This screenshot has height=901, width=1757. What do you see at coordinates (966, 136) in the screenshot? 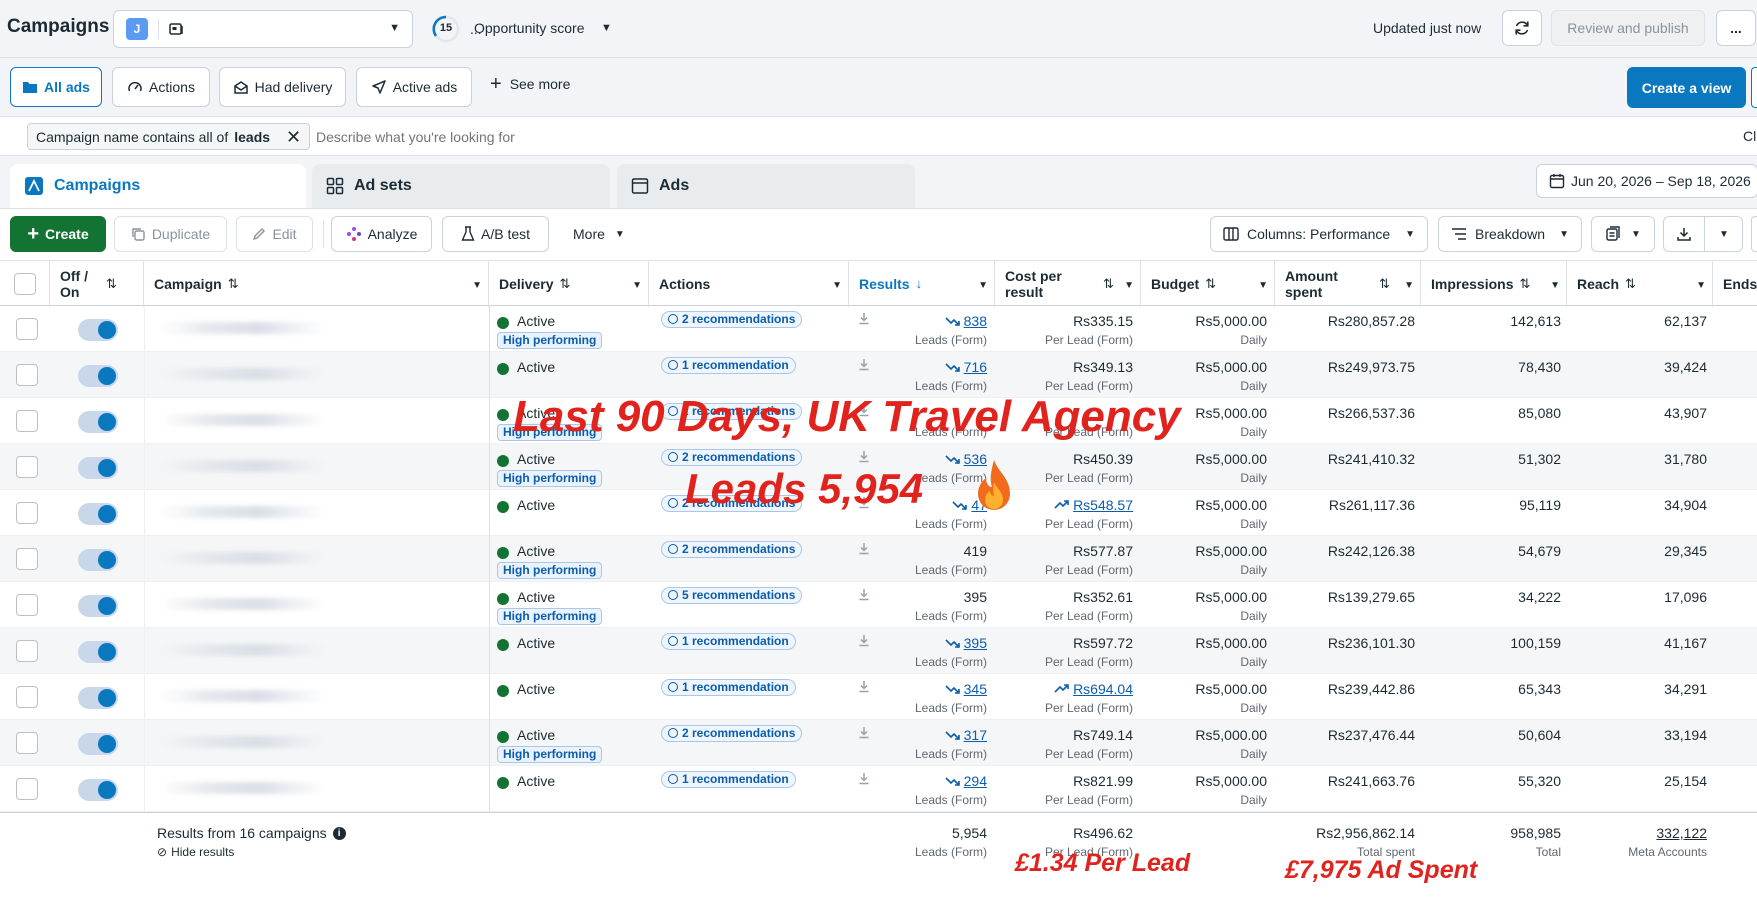
I see `search-input` at bounding box center [966, 136].